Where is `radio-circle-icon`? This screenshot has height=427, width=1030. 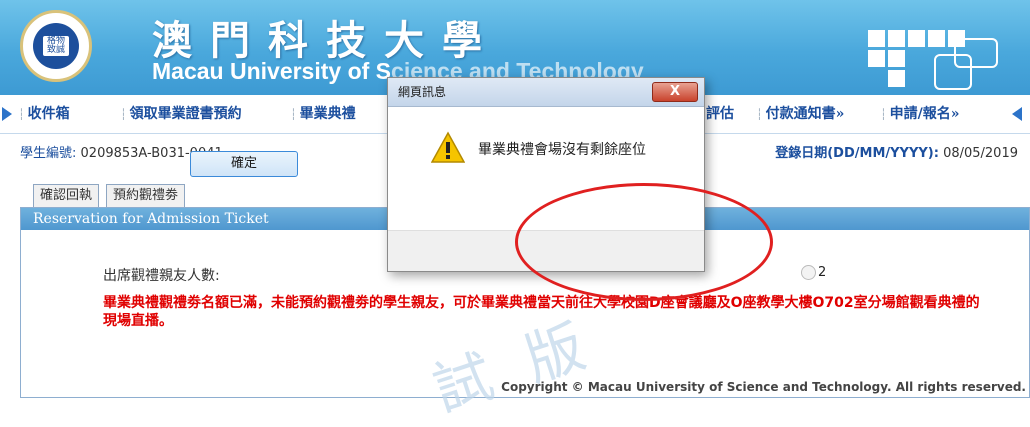 radio-circle-icon is located at coordinates (808, 272).